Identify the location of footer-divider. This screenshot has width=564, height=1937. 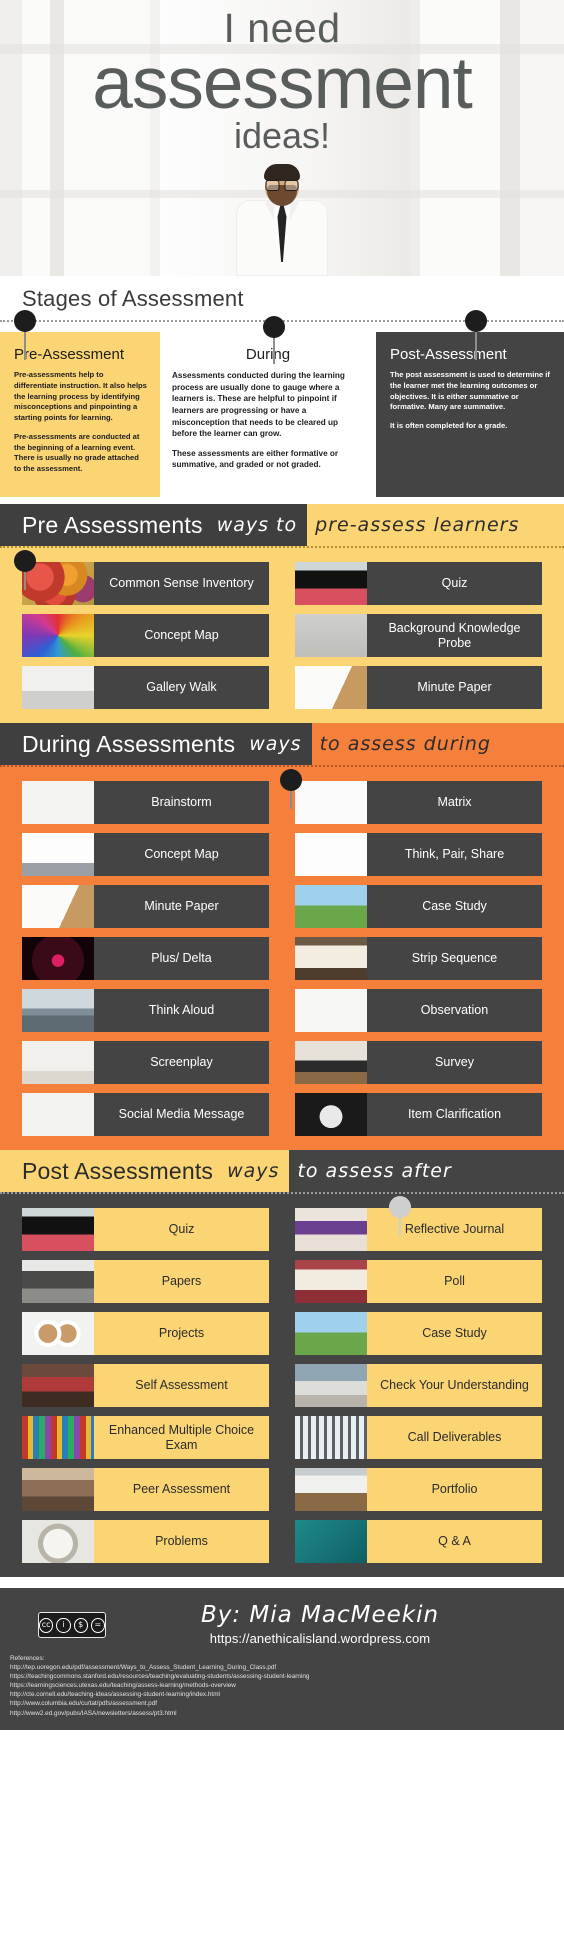
(282, 1582).